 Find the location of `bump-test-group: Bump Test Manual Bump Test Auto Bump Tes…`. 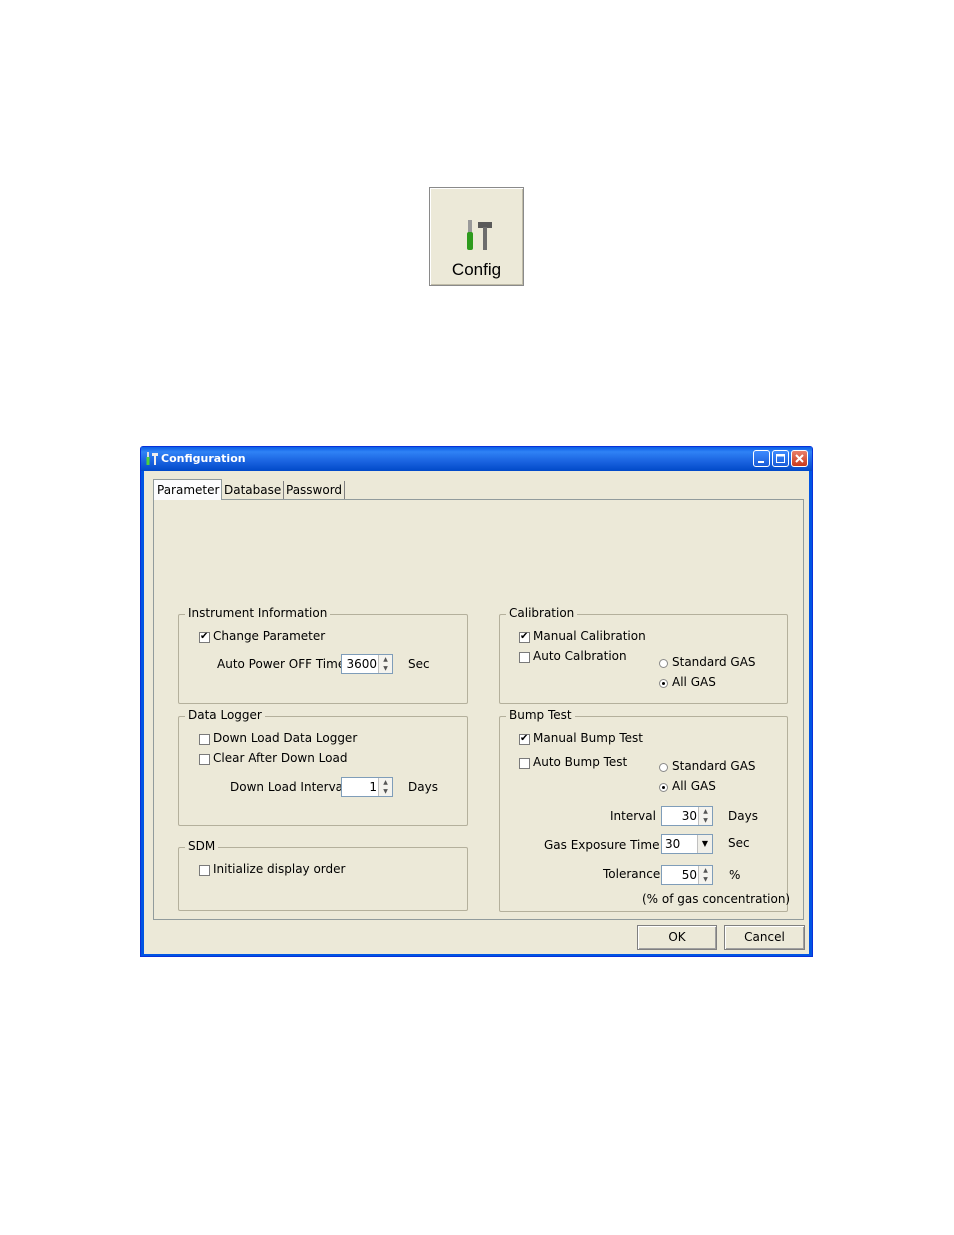

bump-test-group: Bump Test Manual Bump Test Auto Bump Tes… is located at coordinates (645, 810).